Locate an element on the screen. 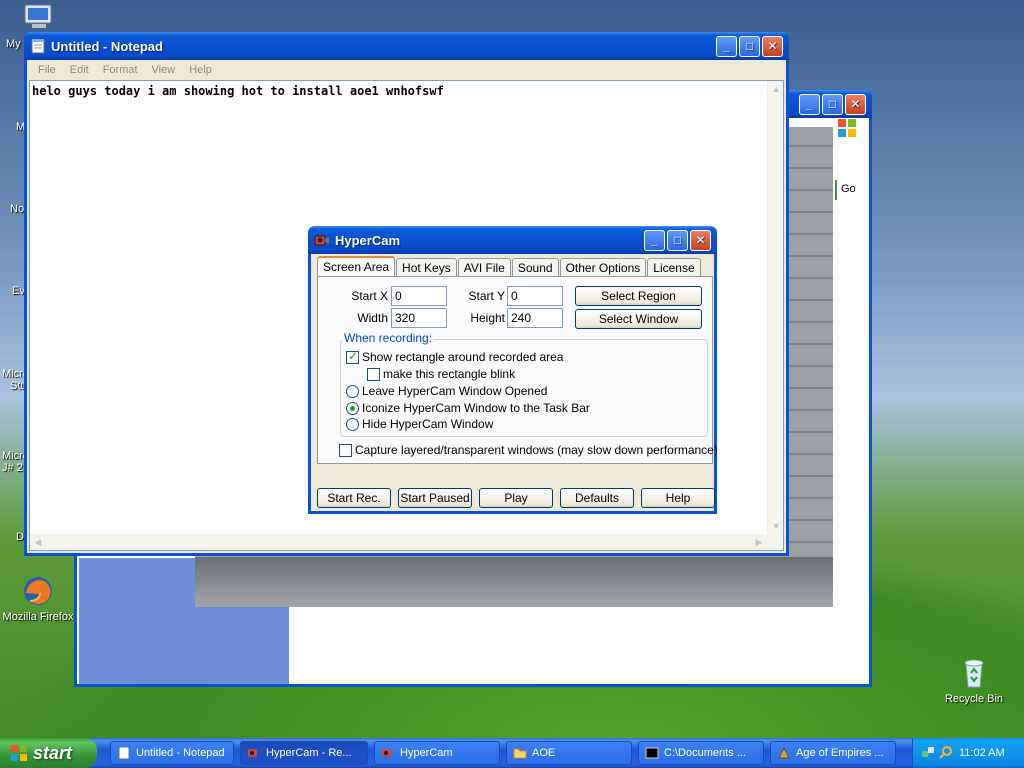 The height and width of the screenshot is (768, 1024). start-x-field: 0 is located at coordinates (419, 296).